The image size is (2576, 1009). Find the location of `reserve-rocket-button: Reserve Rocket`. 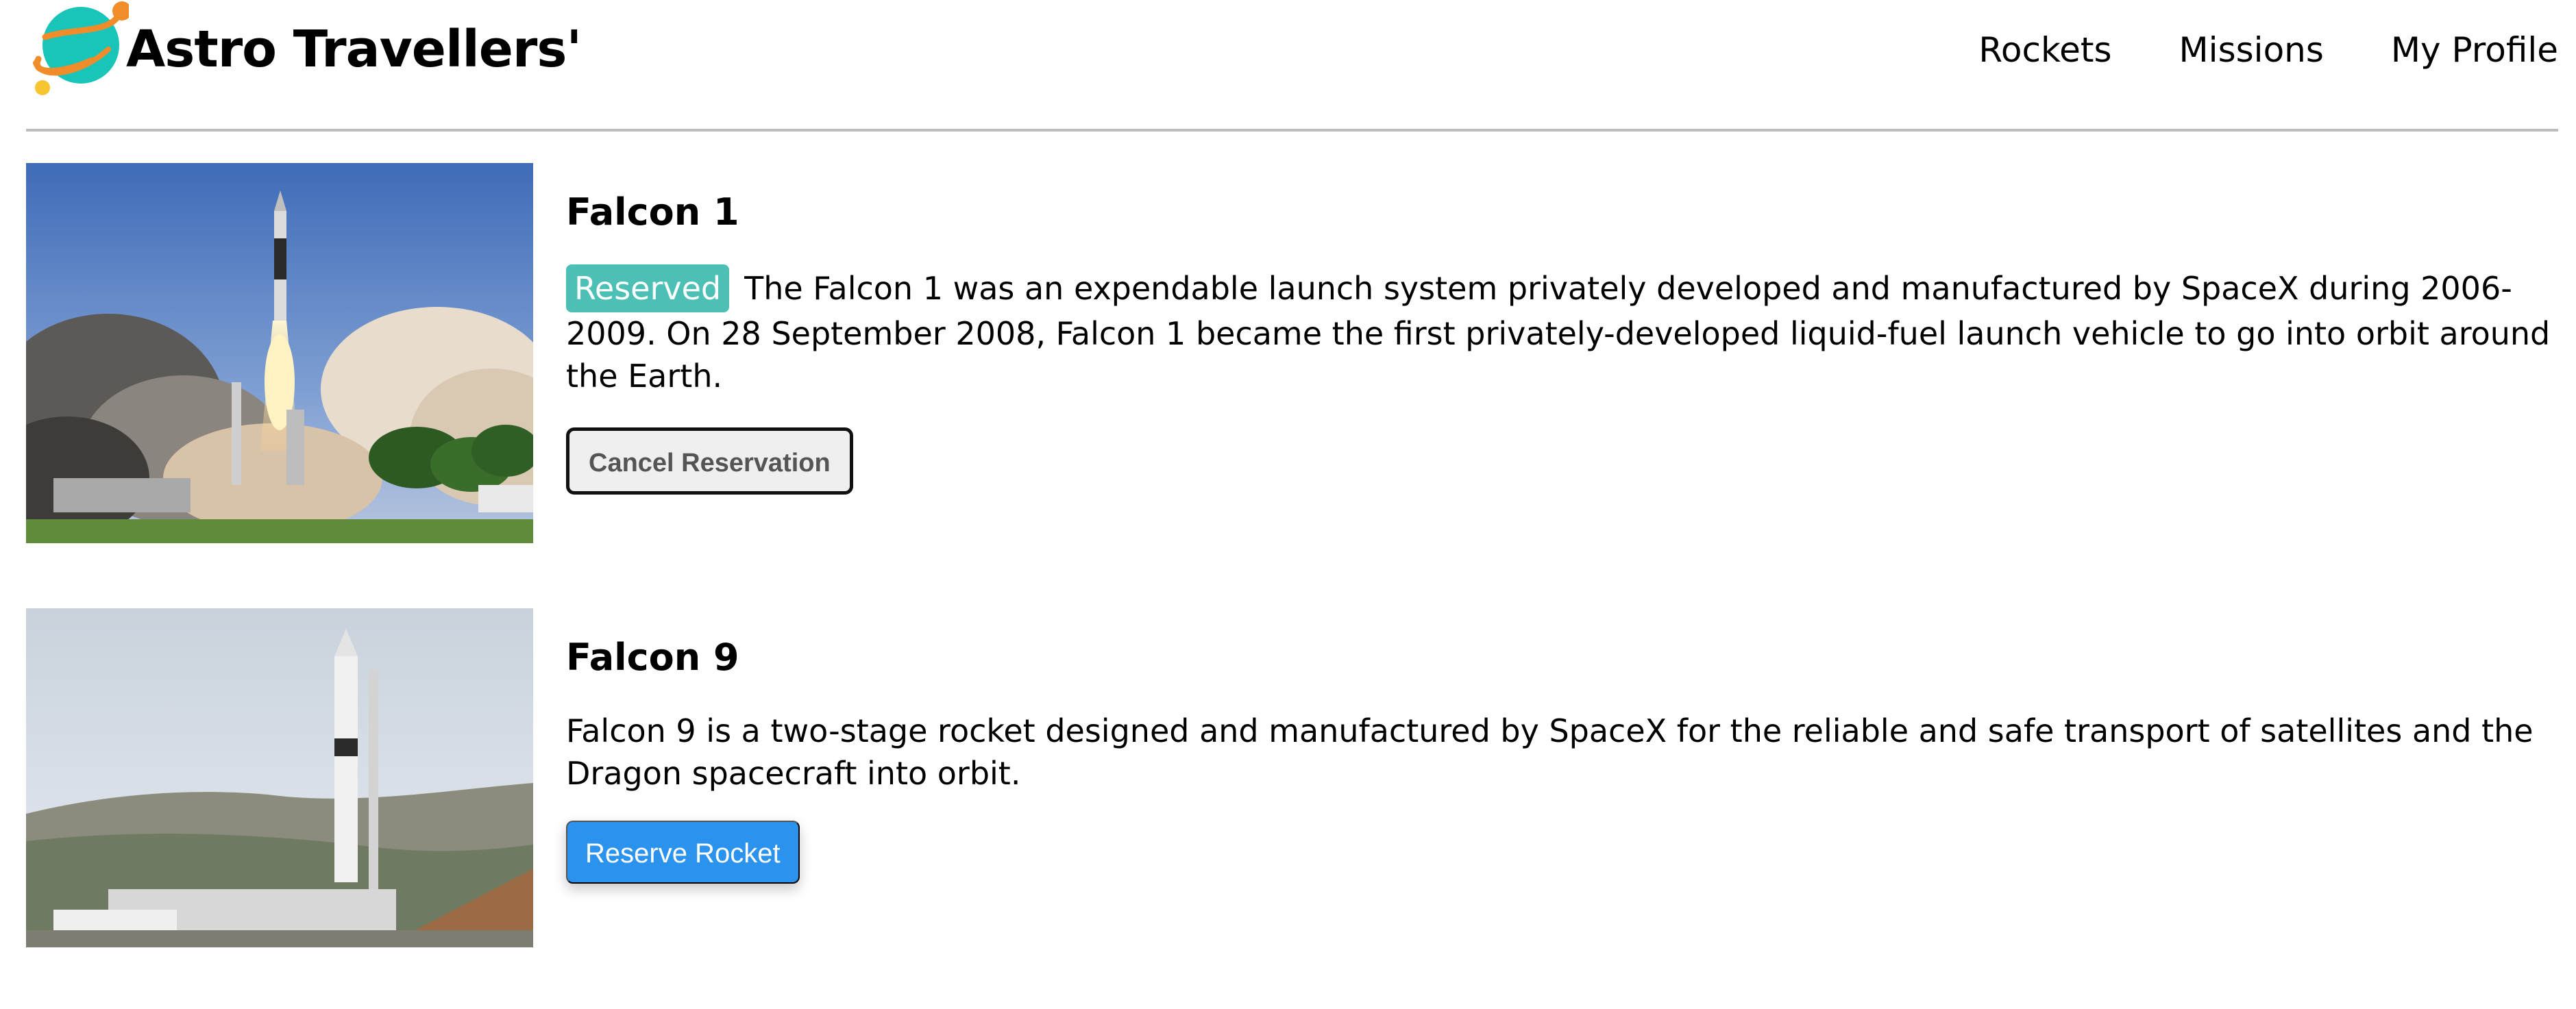

reserve-rocket-button: Reserve Rocket is located at coordinates (683, 853).